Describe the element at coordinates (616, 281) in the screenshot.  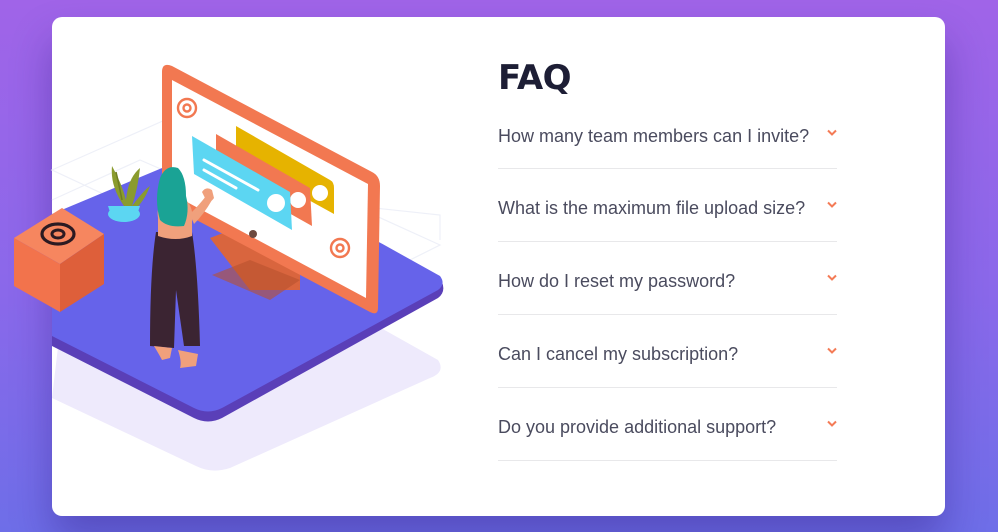
I see `faq-question: How do I reset my password?` at that location.